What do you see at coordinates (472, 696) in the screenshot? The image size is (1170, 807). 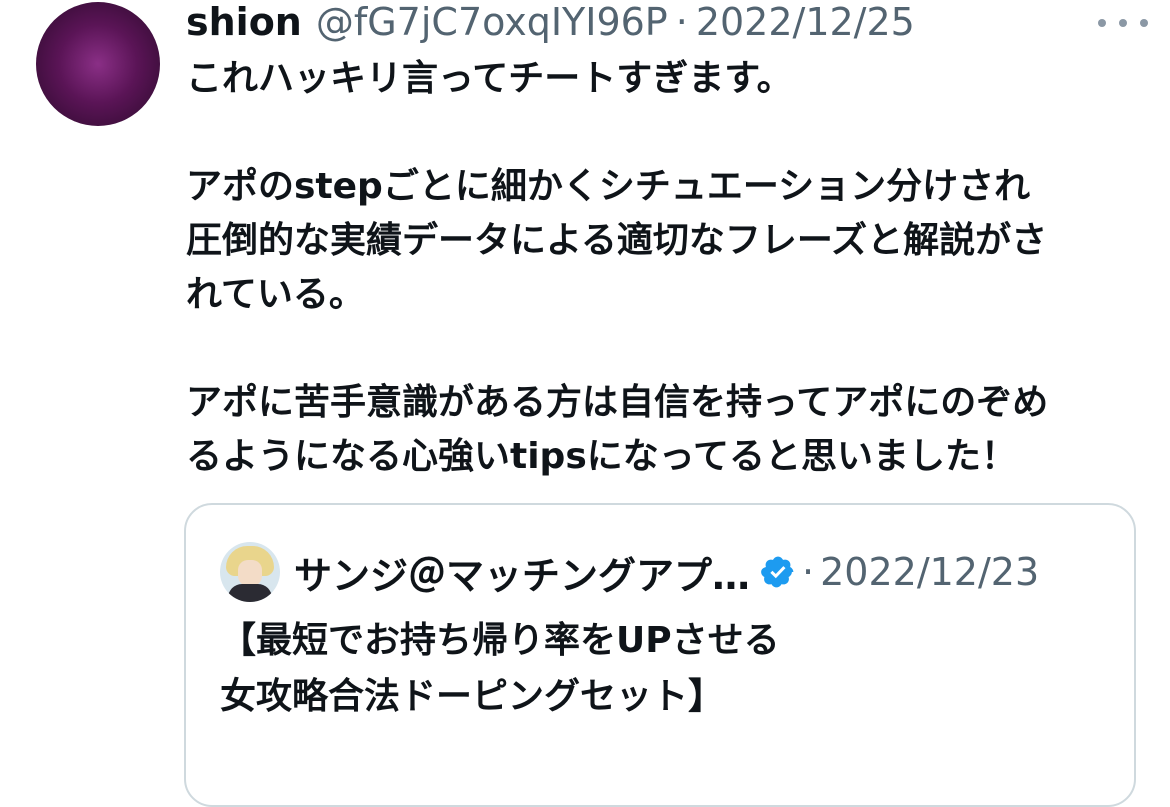 I see `quoted-line: 女攻略合法ドーピングセット】` at bounding box center [472, 696].